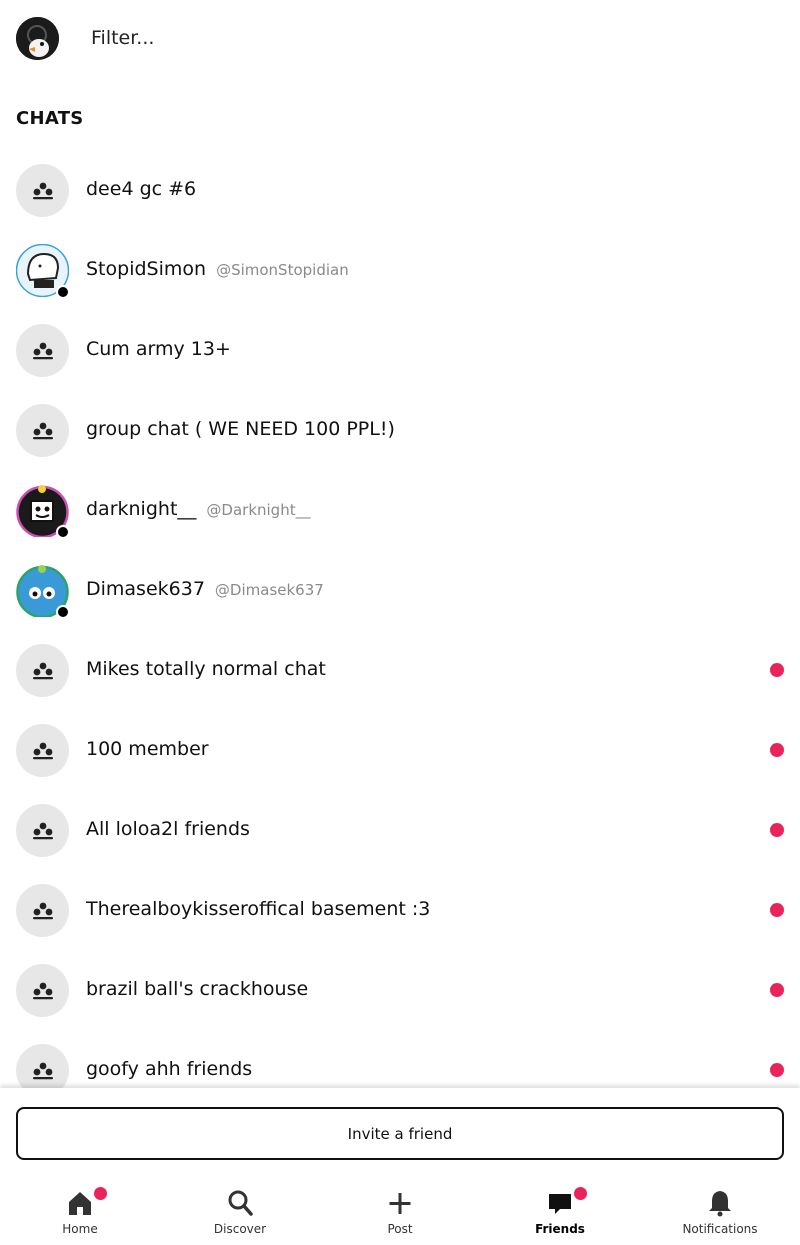 This screenshot has height=1245, width=800. What do you see at coordinates (400, 350) in the screenshot?
I see `chat-row: Cum army 13+` at bounding box center [400, 350].